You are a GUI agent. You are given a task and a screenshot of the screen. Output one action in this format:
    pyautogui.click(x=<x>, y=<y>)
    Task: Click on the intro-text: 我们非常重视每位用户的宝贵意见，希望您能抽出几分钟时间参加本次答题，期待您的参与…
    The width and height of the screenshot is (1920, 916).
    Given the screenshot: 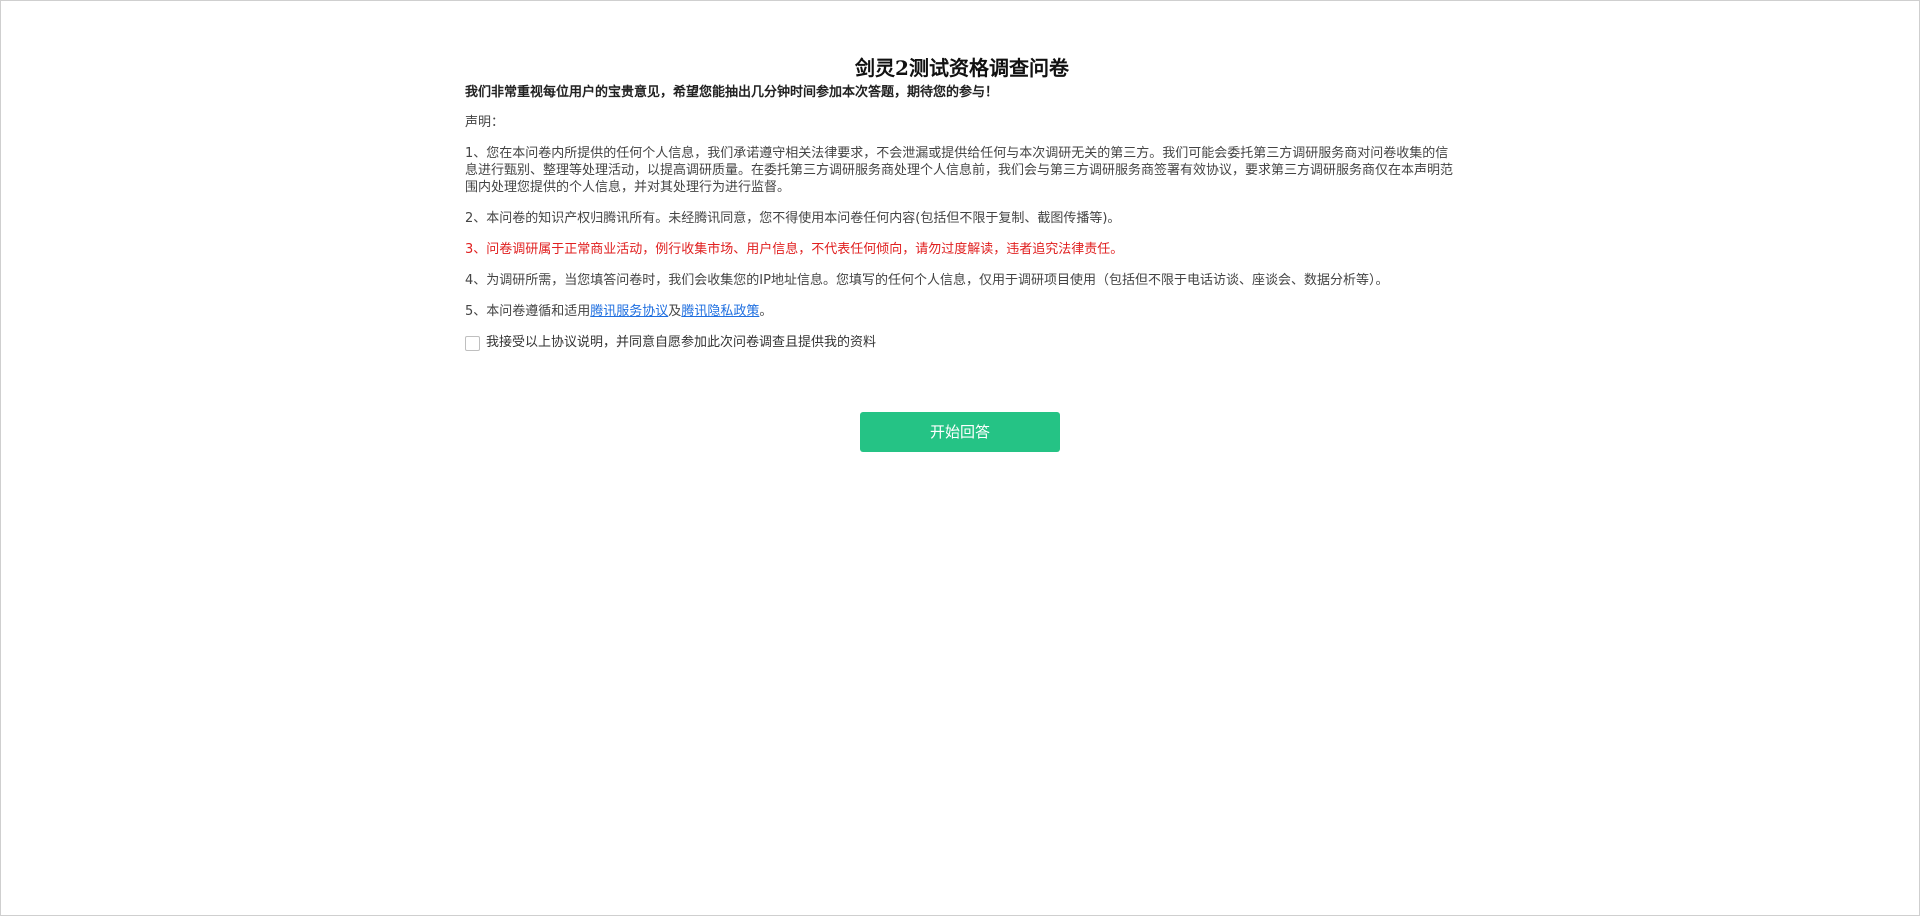 What is the action you would take?
    pyautogui.click(x=732, y=92)
    